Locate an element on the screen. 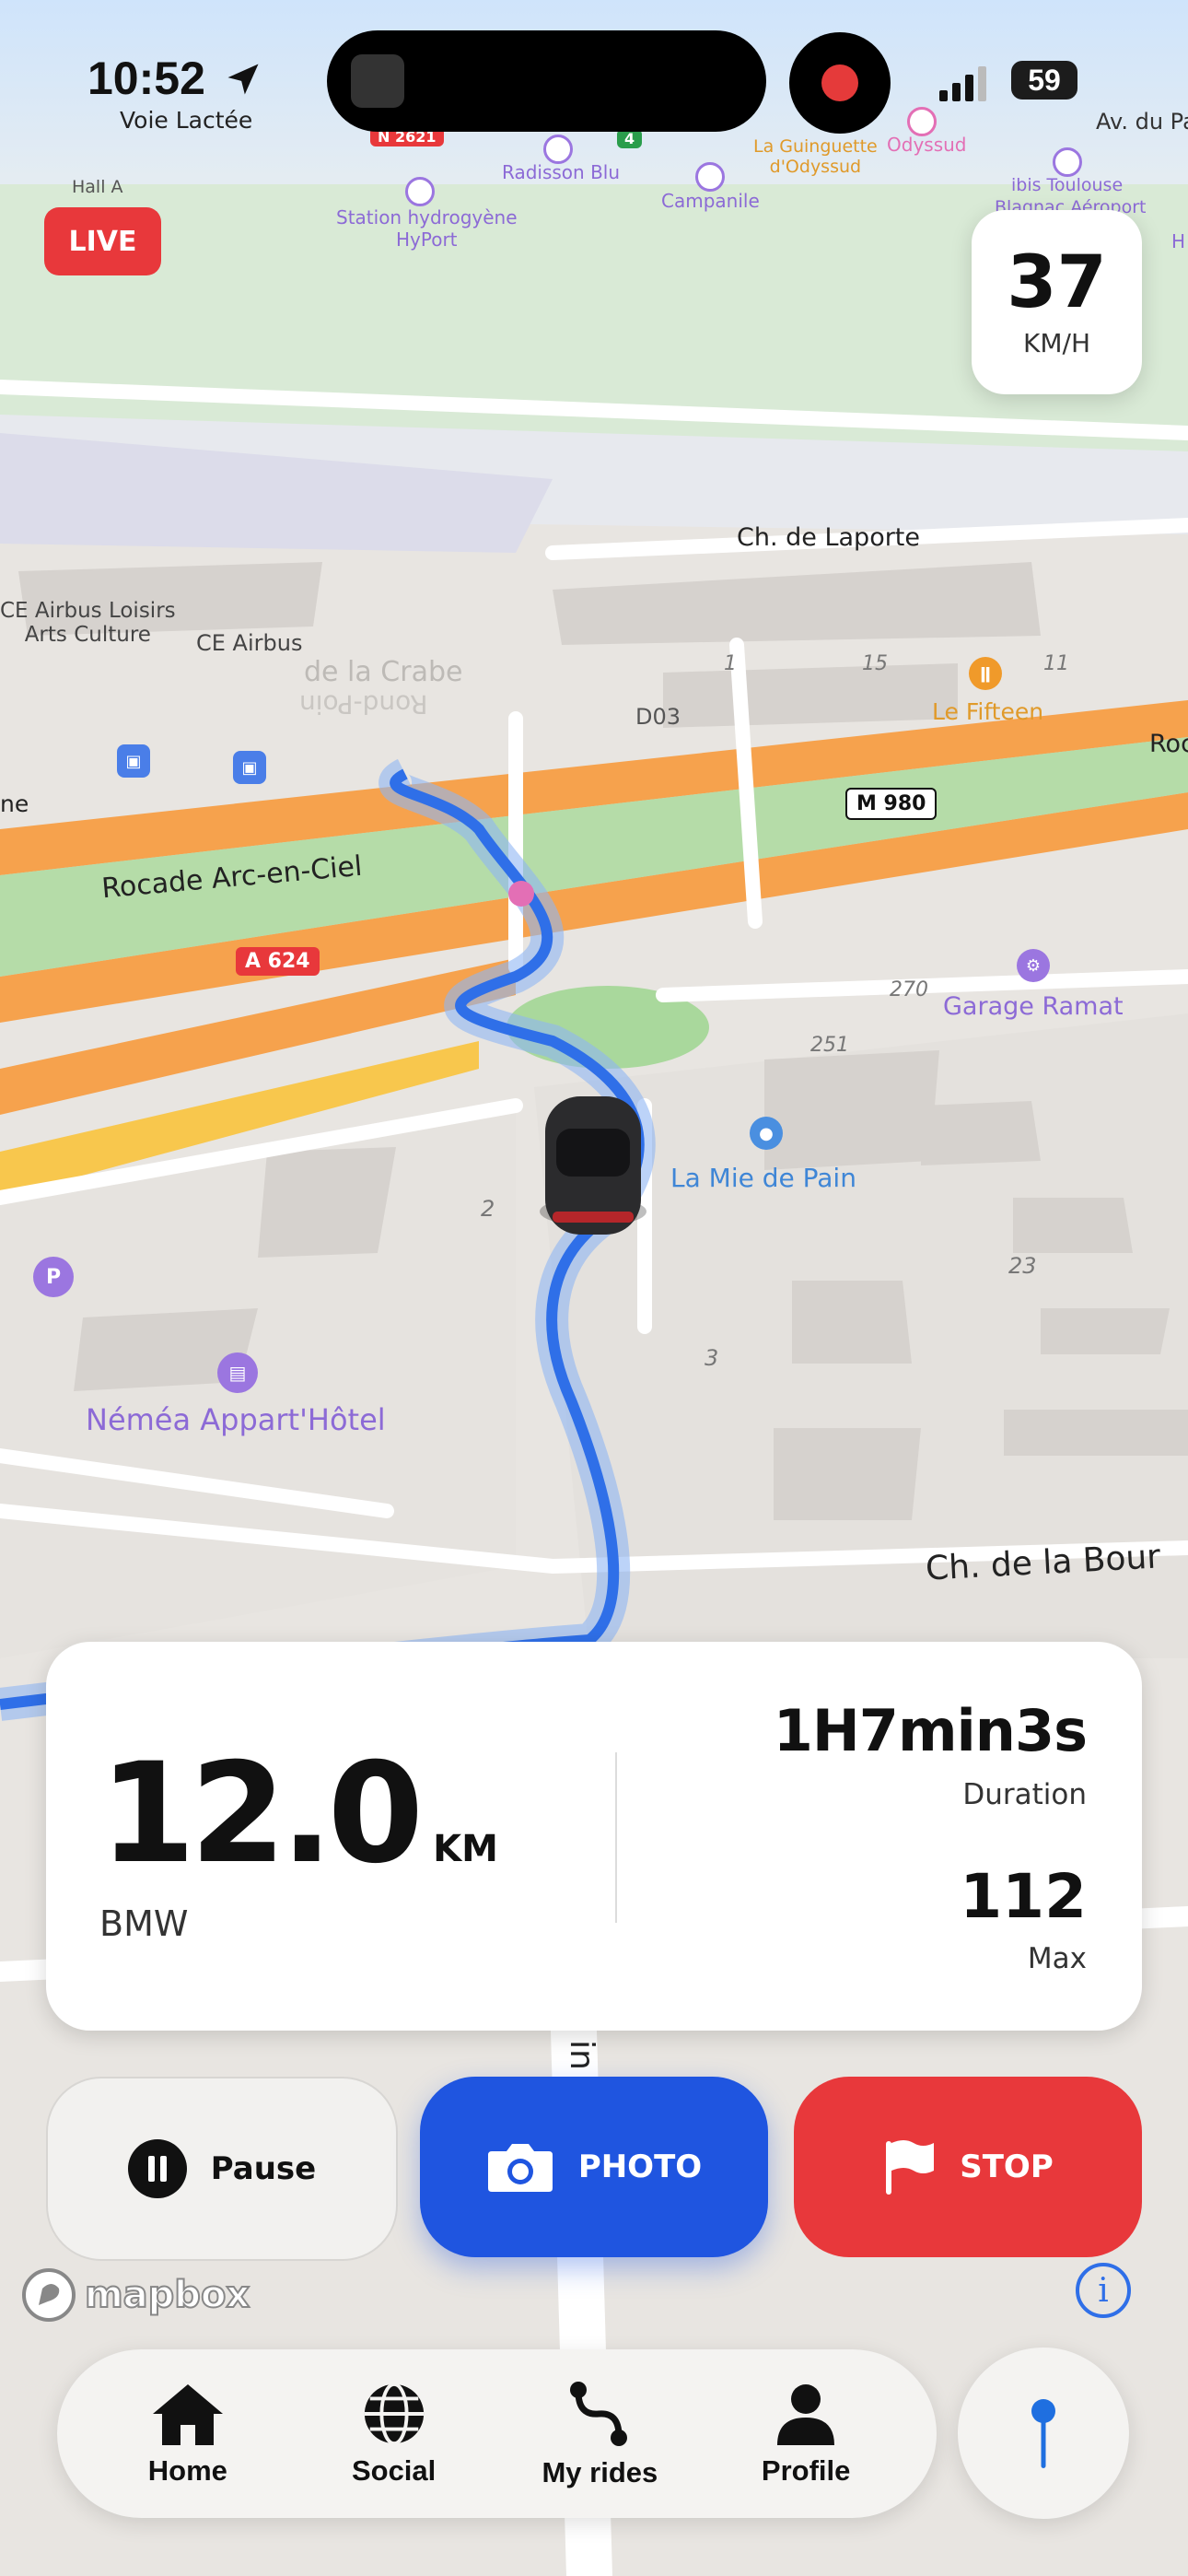  speed-unit: KM/H is located at coordinates (1056, 342).